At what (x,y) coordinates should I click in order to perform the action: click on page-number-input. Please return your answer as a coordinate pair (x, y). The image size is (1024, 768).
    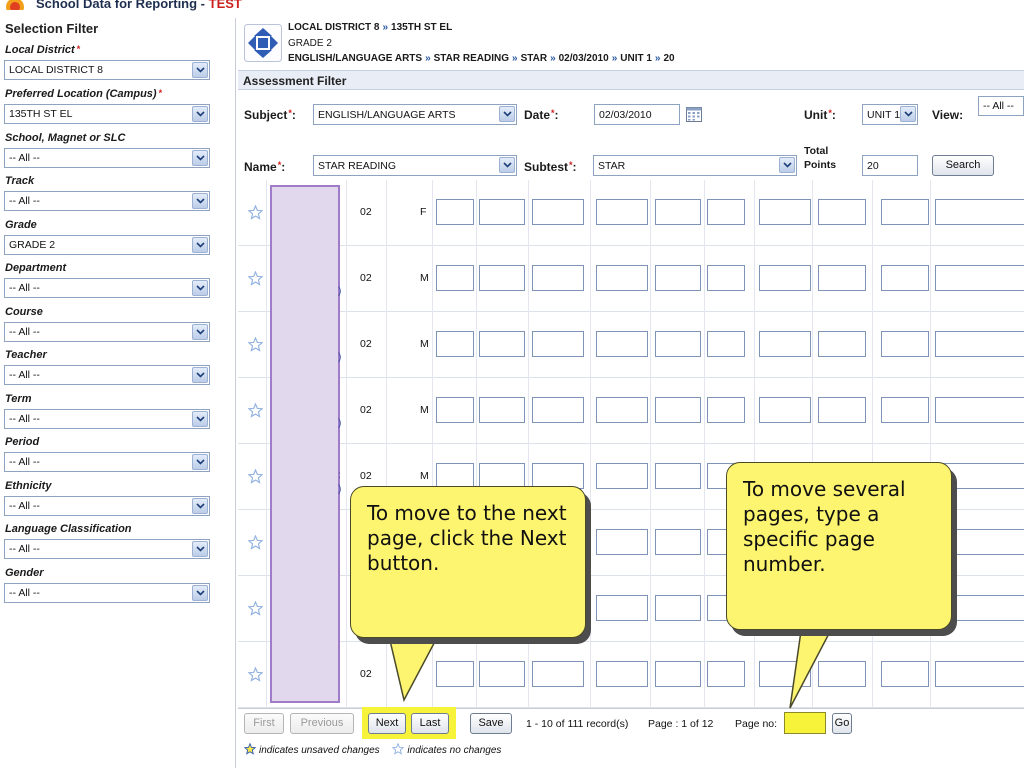
    Looking at the image, I should click on (805, 723).